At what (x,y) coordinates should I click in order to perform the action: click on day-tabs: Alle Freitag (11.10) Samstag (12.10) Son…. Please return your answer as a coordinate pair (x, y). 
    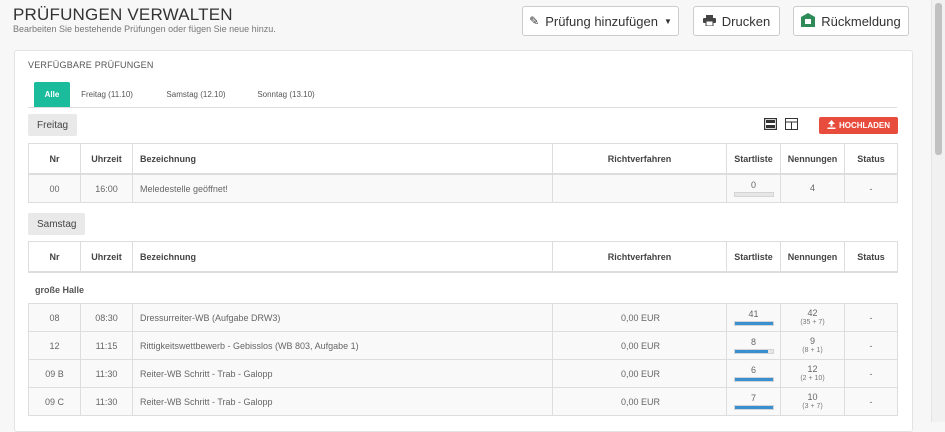
    Looking at the image, I should click on (462, 95).